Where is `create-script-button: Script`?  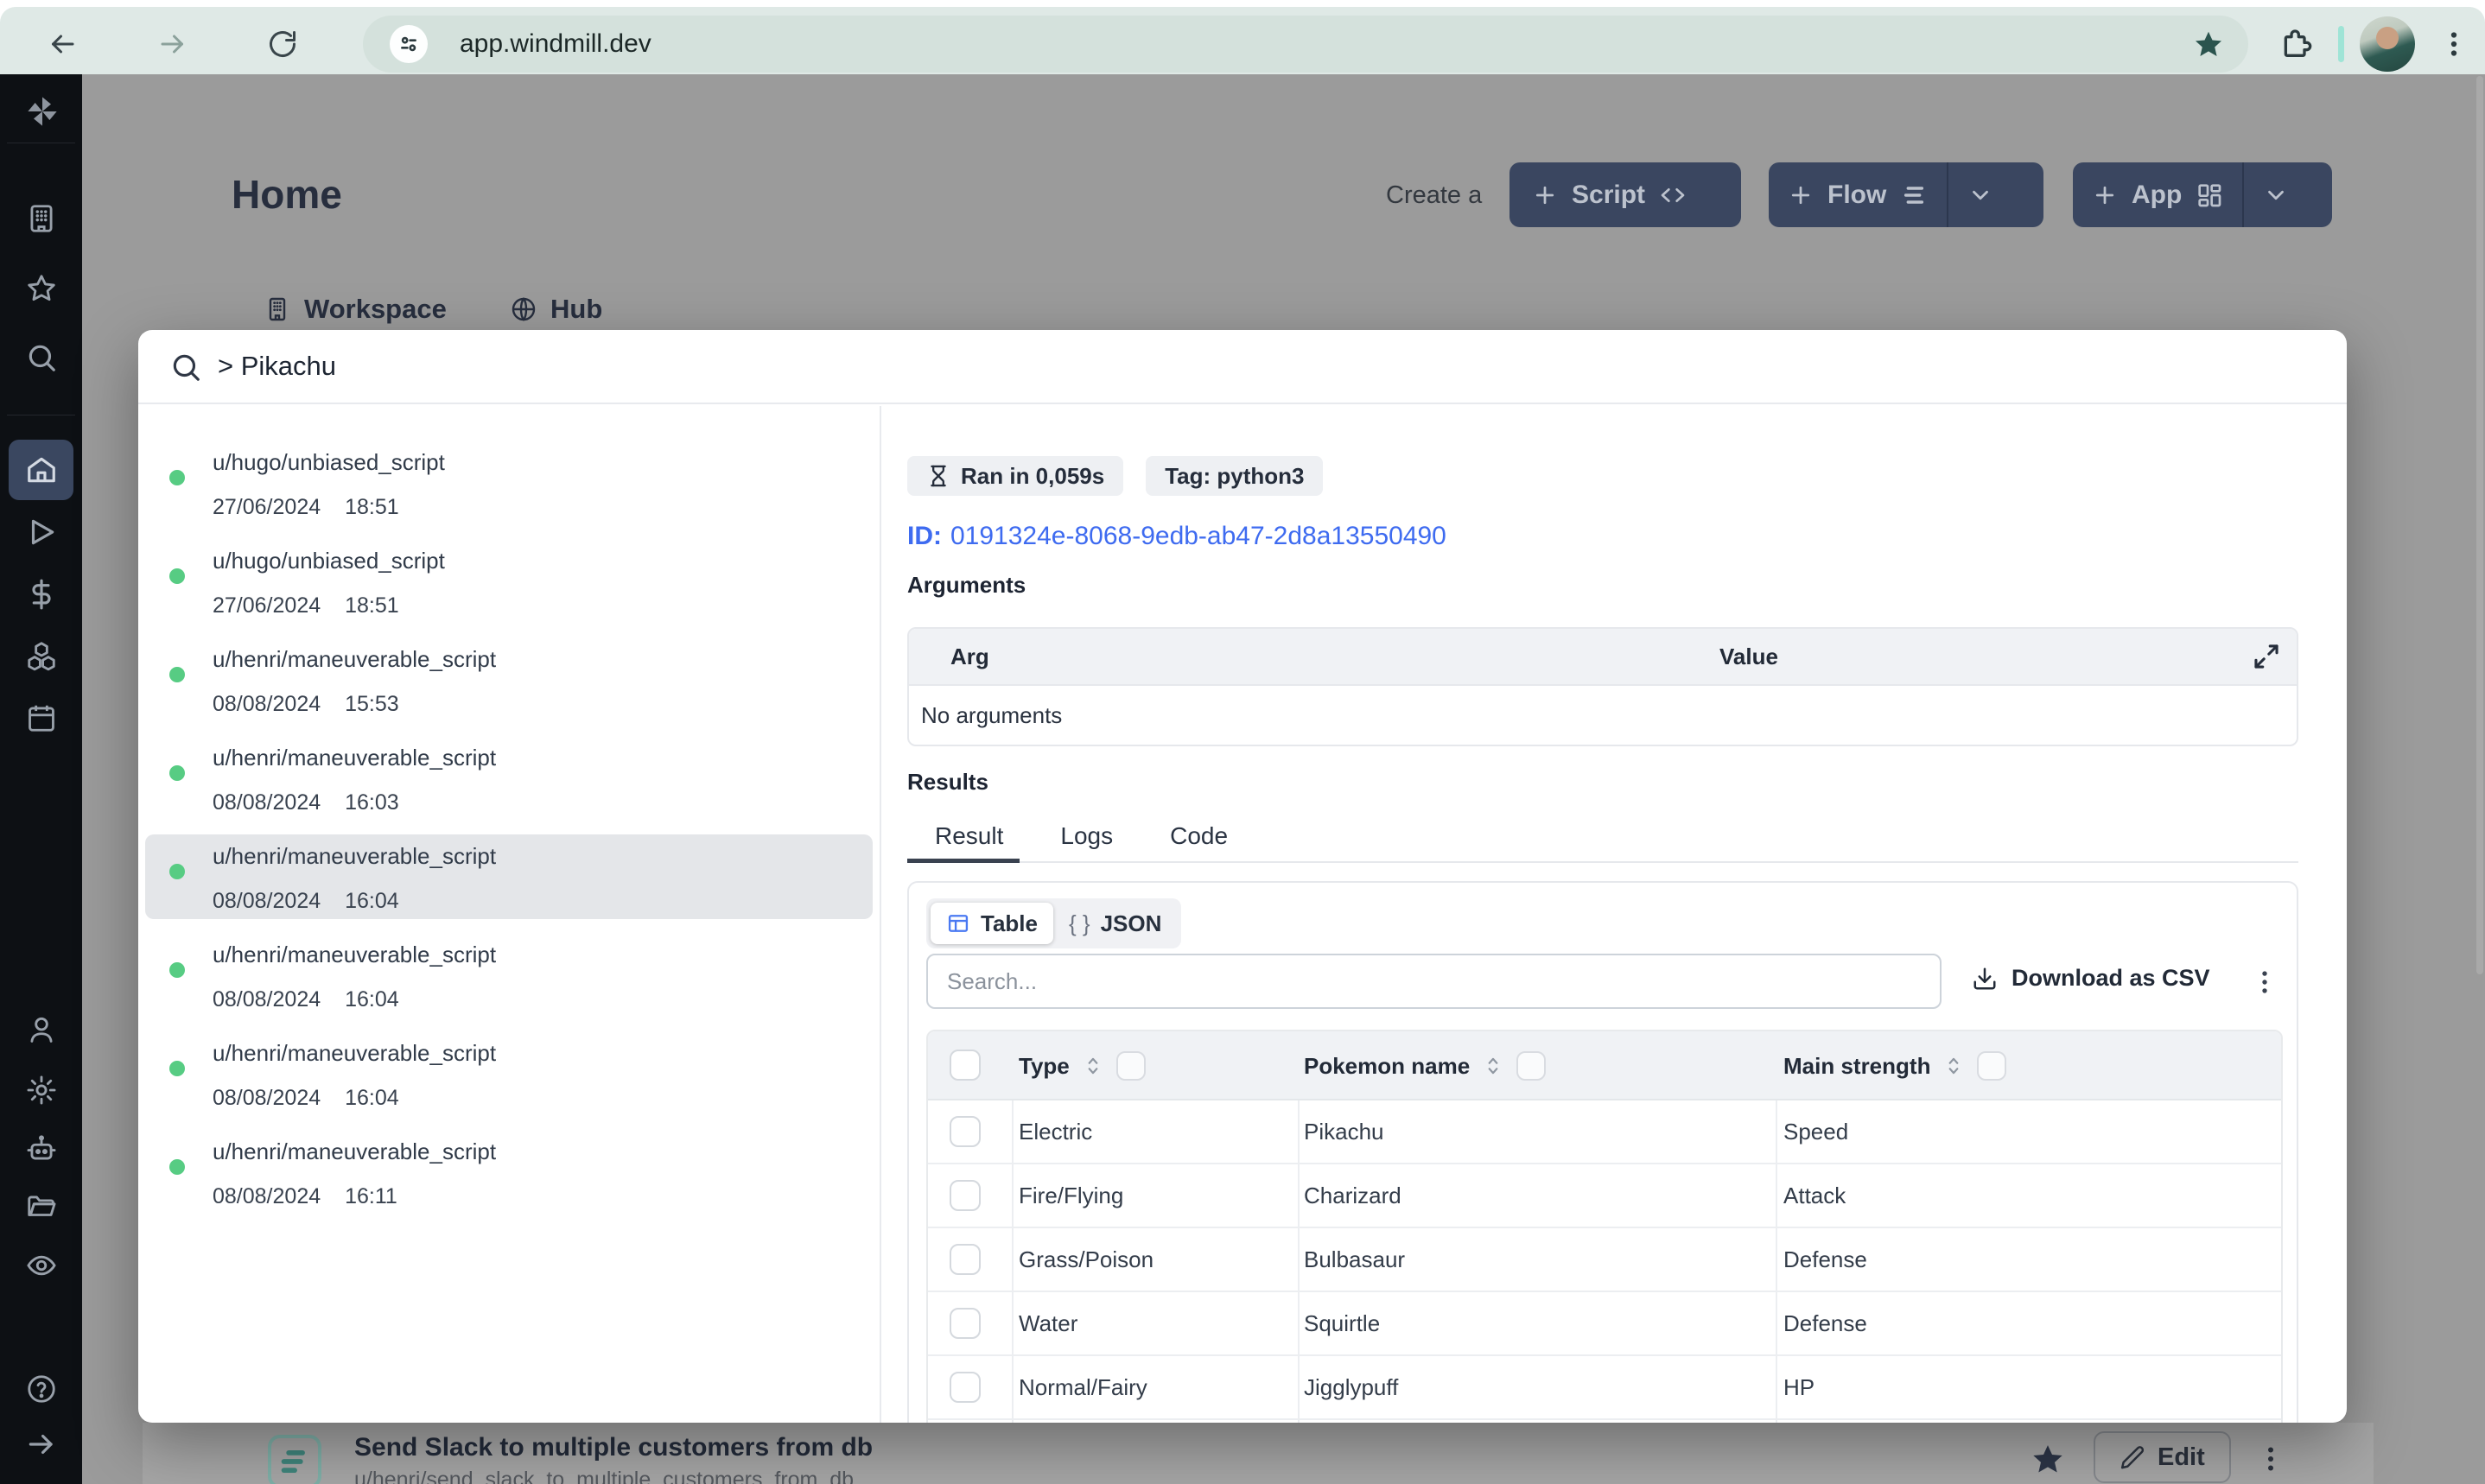 create-script-button: Script is located at coordinates (1625, 194).